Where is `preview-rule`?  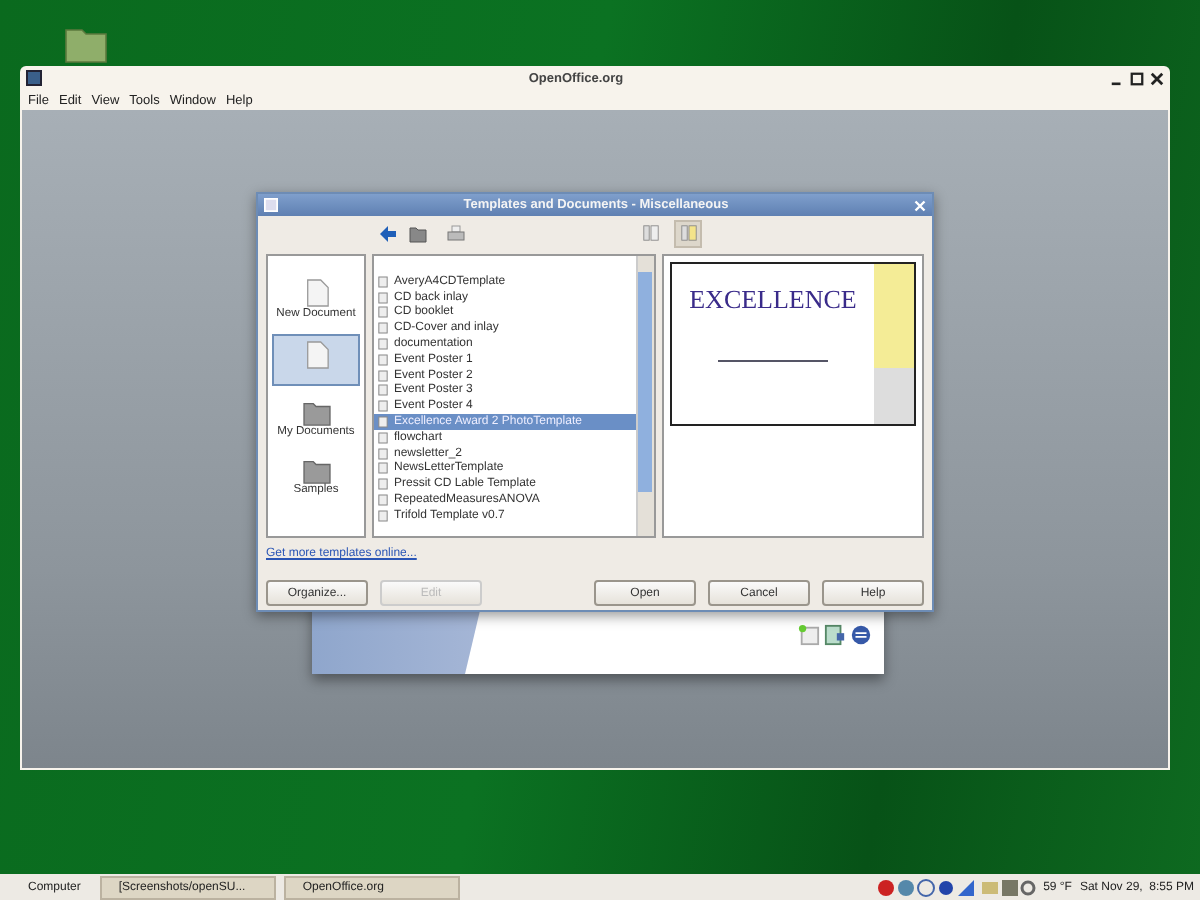 preview-rule is located at coordinates (773, 361).